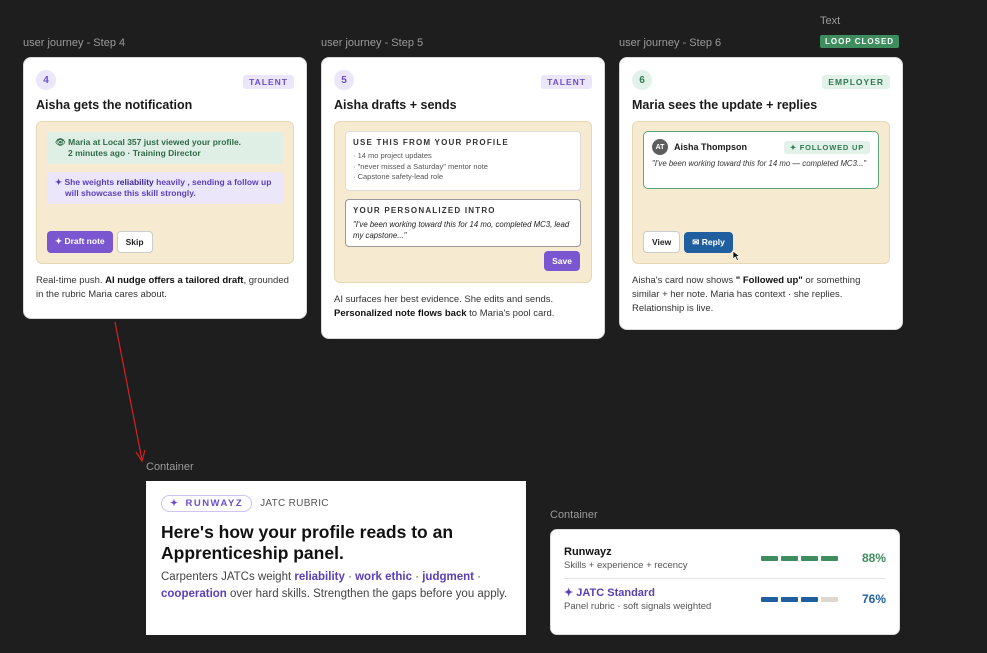 This screenshot has height=653, width=987. I want to click on rubric-subtitle: JATC RUBRIC, so click(294, 503).